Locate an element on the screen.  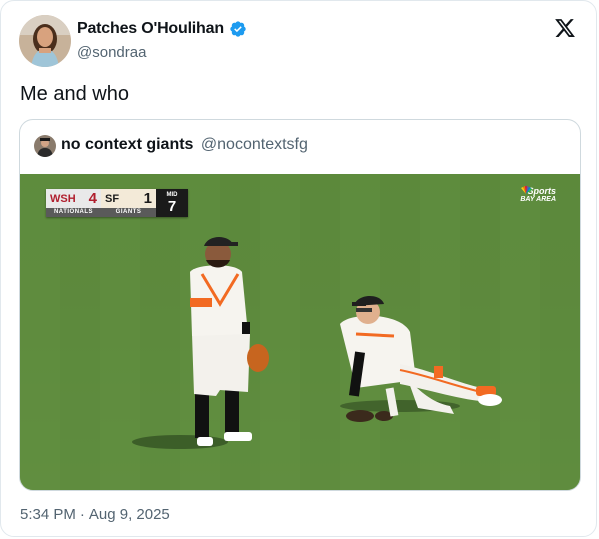
away-team-abbr: WSH is located at coordinates (63, 198).